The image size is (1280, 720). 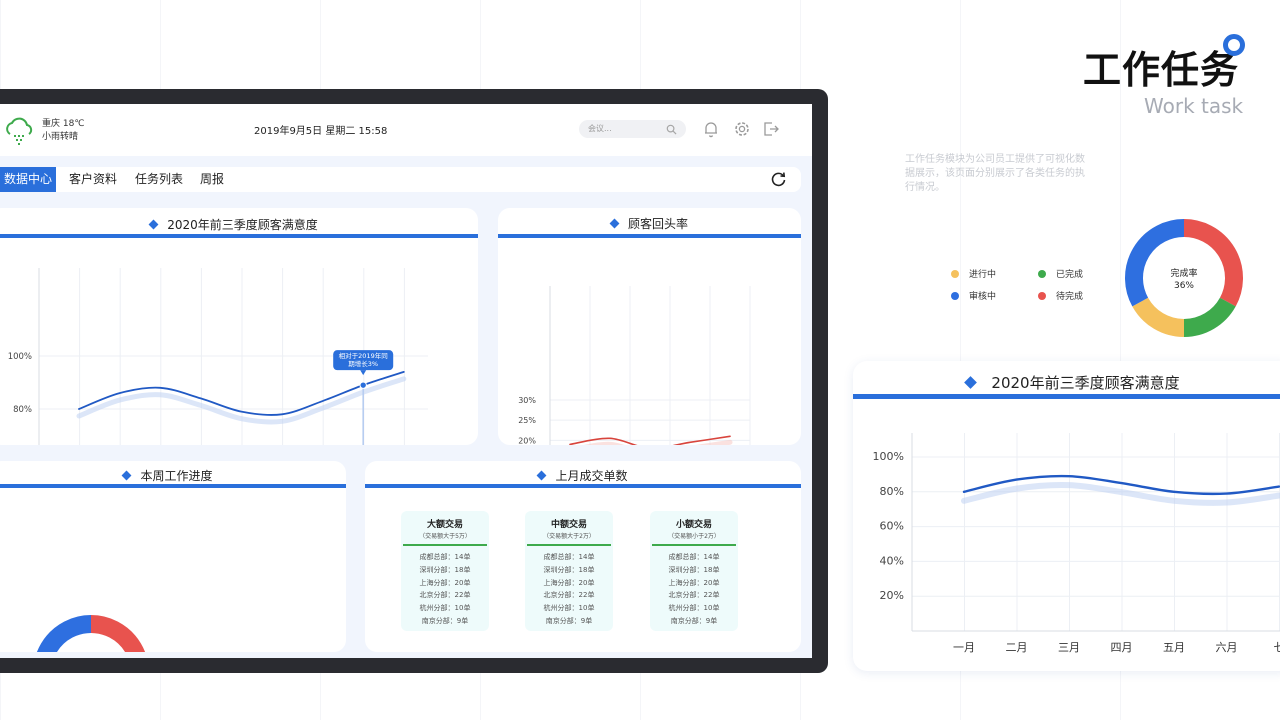 I want to click on datetime: 2019年9月5日 星期二 15:58, so click(x=321, y=131).